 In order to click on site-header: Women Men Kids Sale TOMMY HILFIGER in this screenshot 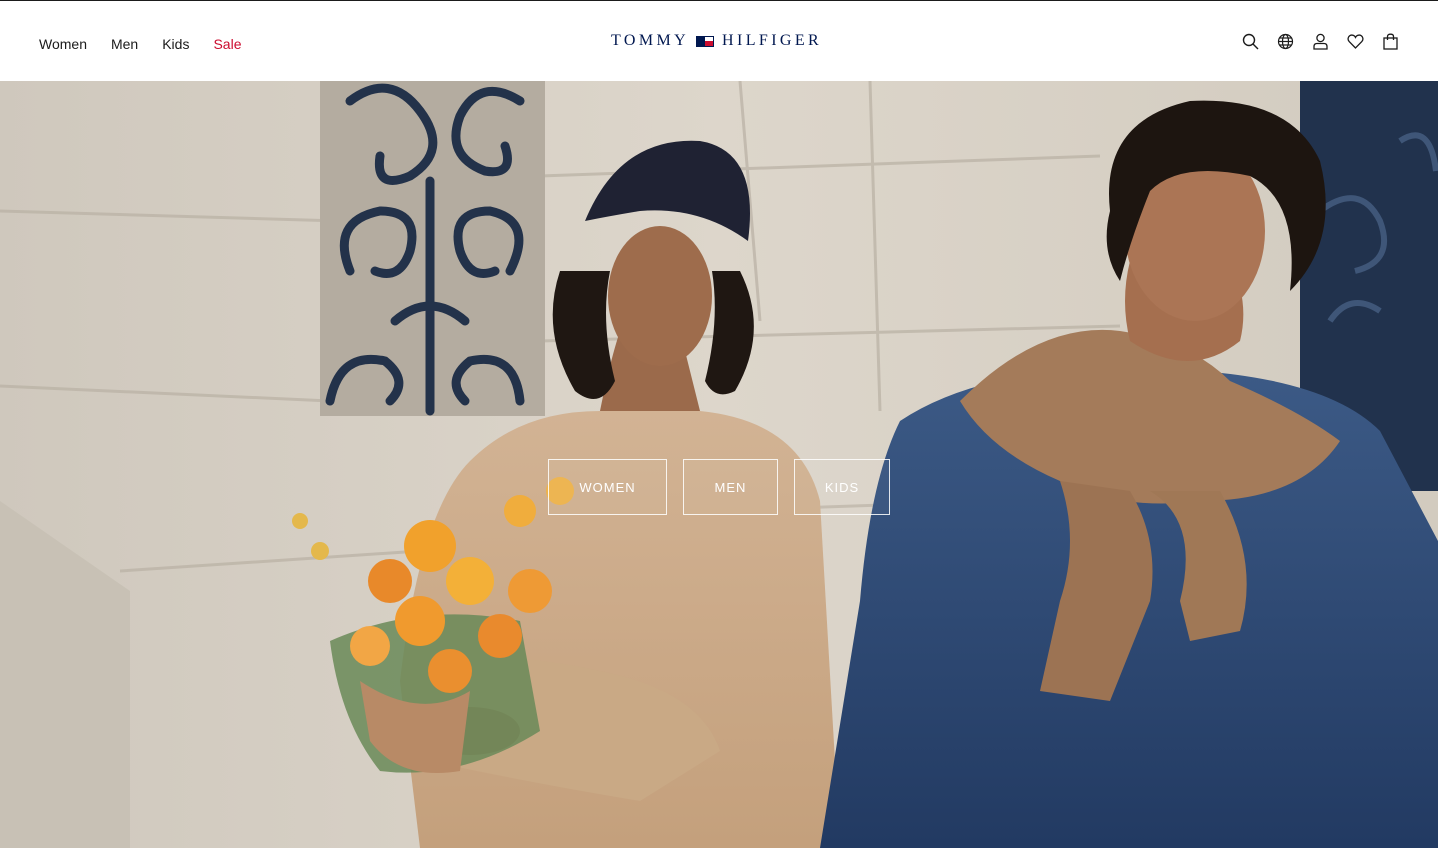, I will do `click(719, 41)`.